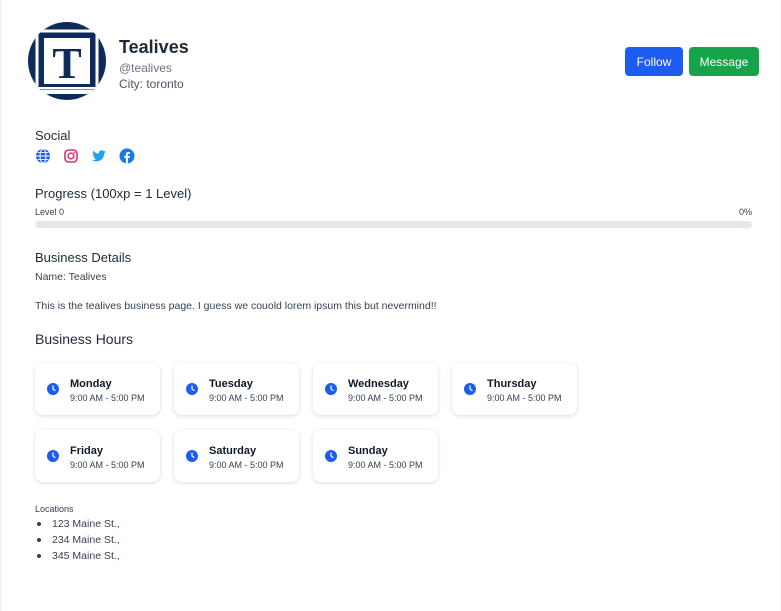 This screenshot has height=611, width=781. Describe the element at coordinates (84, 339) in the screenshot. I see `business-hours-title: Business Hours` at that location.